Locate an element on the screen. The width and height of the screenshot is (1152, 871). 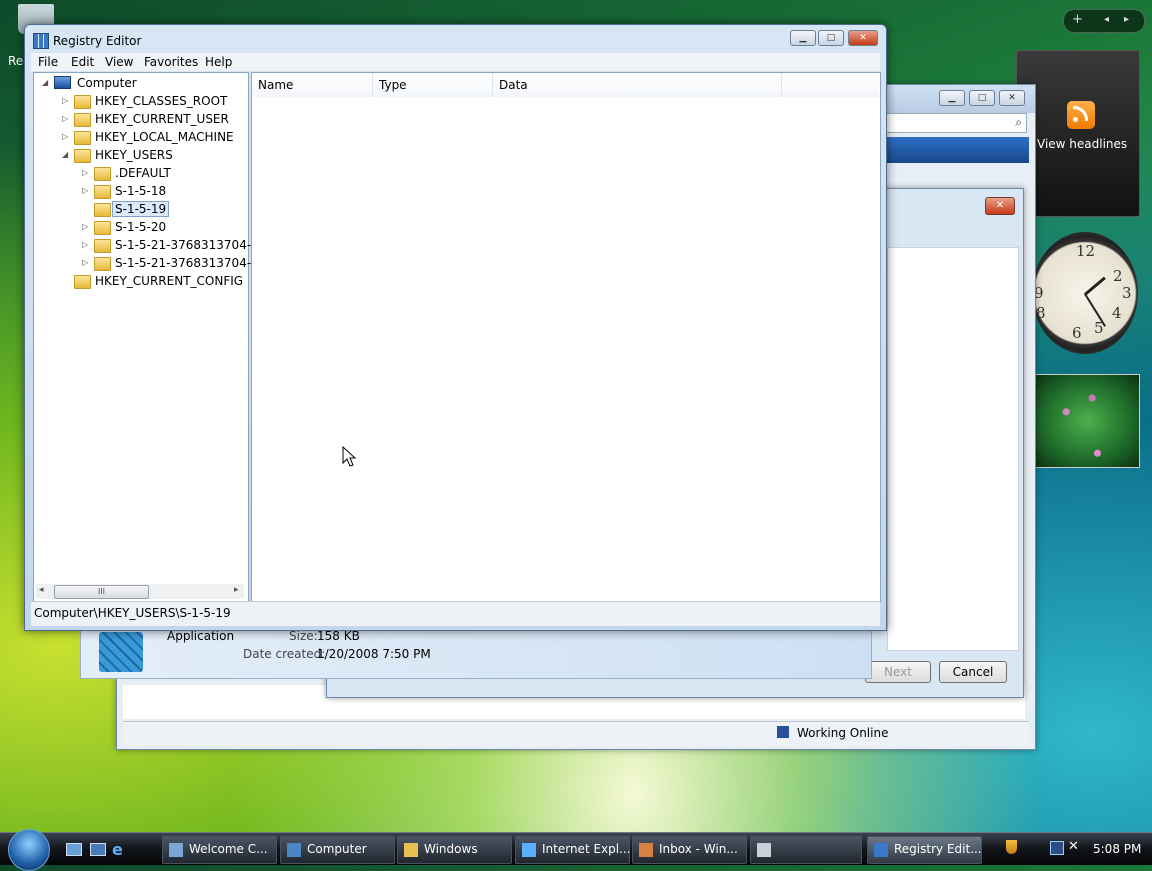
column-label: Data is located at coordinates (513, 85).